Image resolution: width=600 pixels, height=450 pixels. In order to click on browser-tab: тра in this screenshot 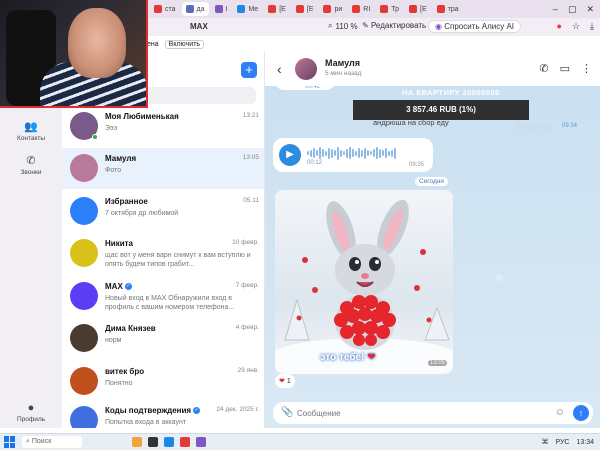, I will do `click(448, 9)`.